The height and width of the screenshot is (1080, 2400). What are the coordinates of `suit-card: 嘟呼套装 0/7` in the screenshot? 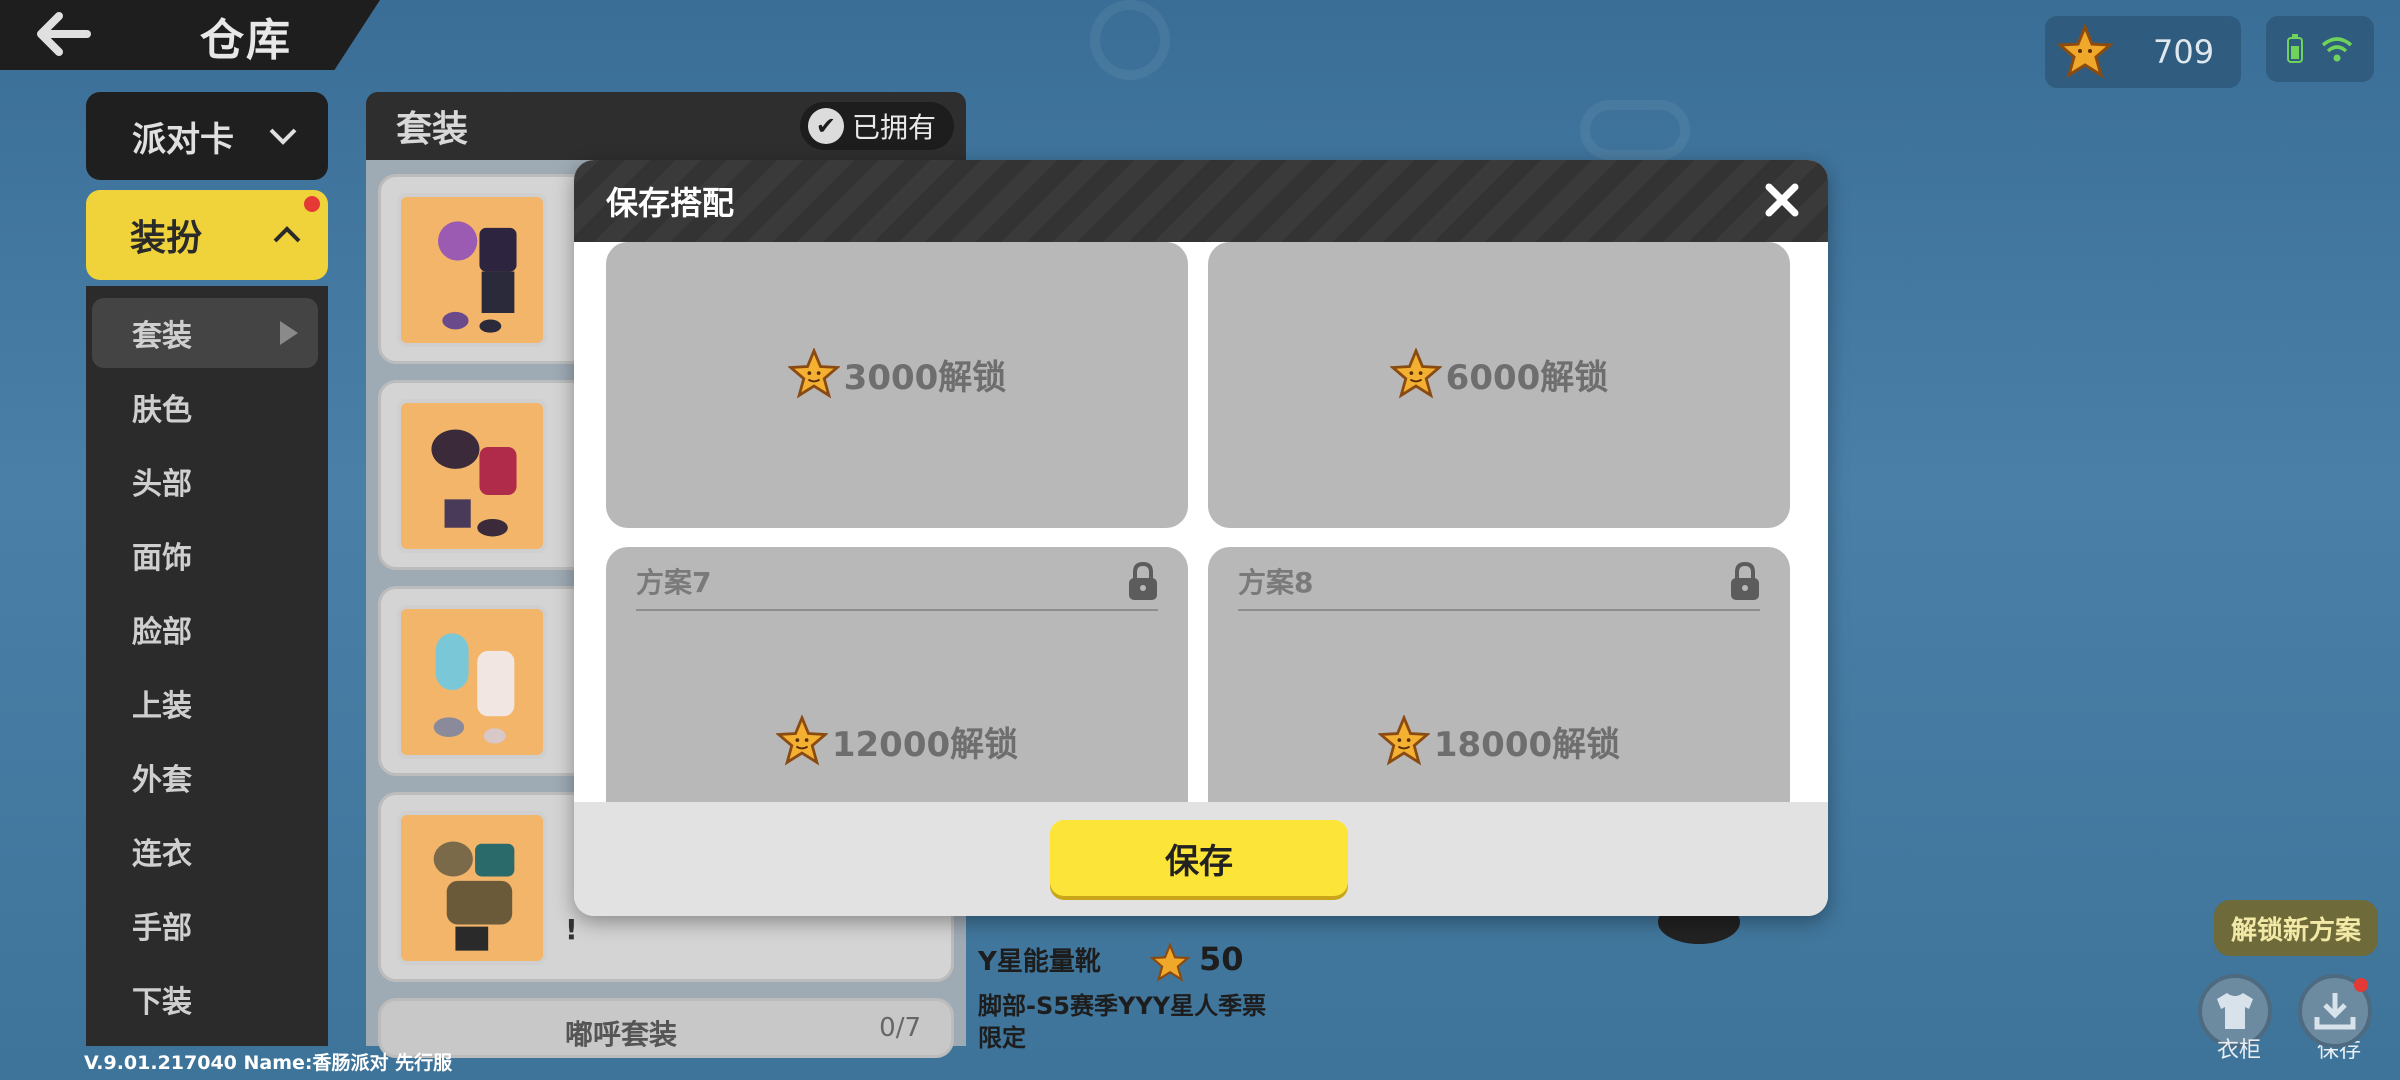 It's located at (666, 1028).